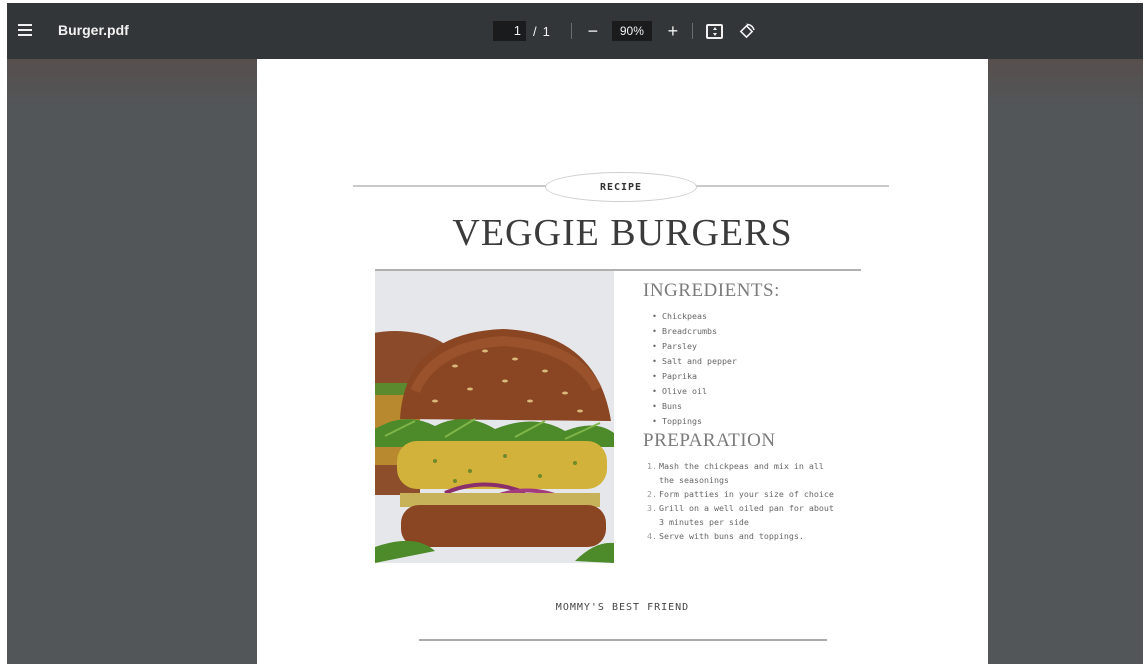 Image resolution: width=1145 pixels, height=664 pixels. I want to click on step-number: 4., so click(652, 536).